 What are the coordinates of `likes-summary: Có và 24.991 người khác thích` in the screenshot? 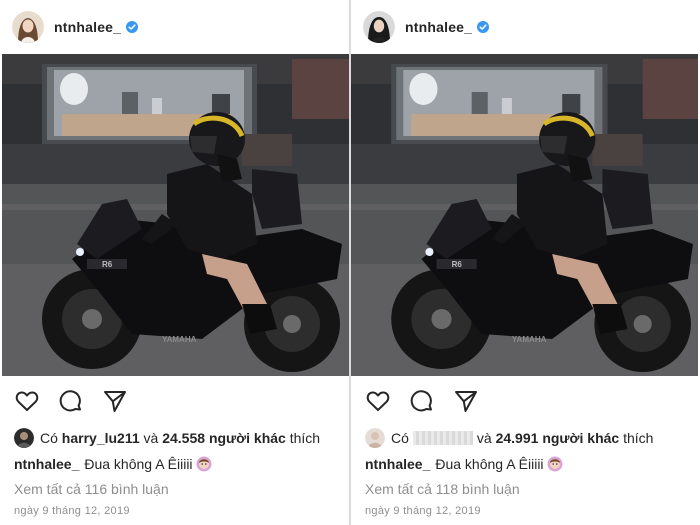 It's located at (509, 438).